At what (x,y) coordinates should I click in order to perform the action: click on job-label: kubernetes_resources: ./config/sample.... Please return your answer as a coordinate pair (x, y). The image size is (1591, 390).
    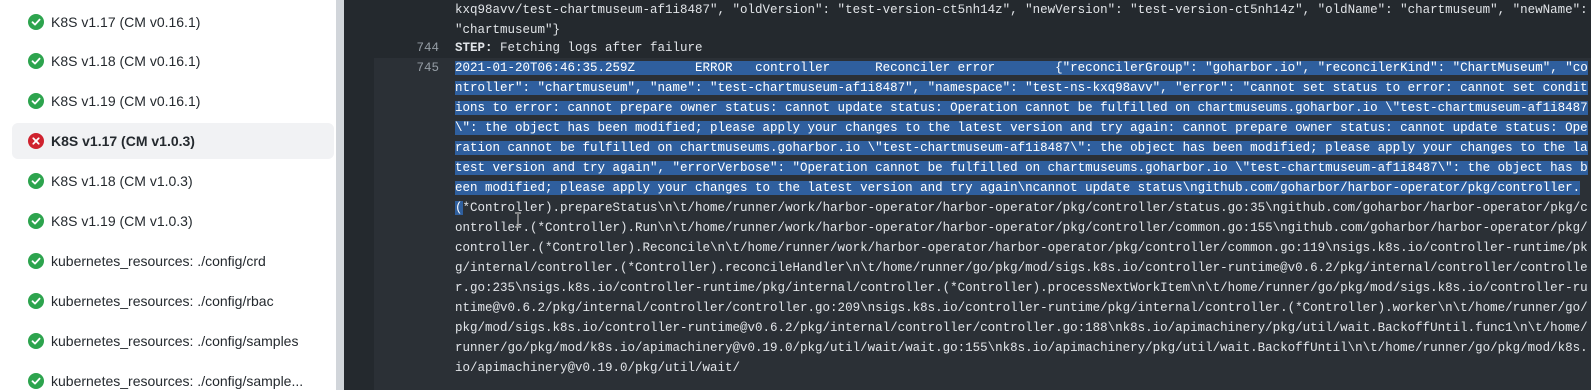
    Looking at the image, I should click on (177, 381).